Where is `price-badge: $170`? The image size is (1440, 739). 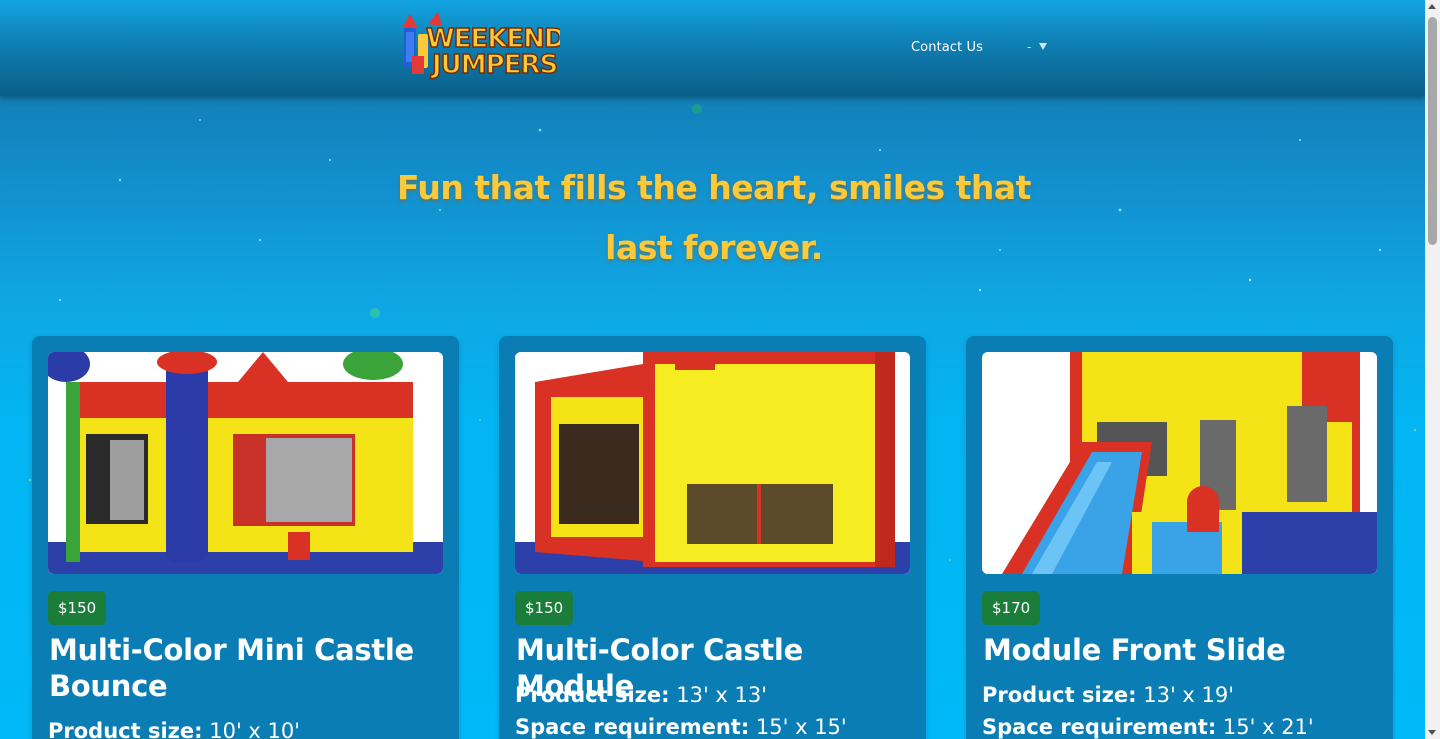 price-badge: $170 is located at coordinates (1011, 608).